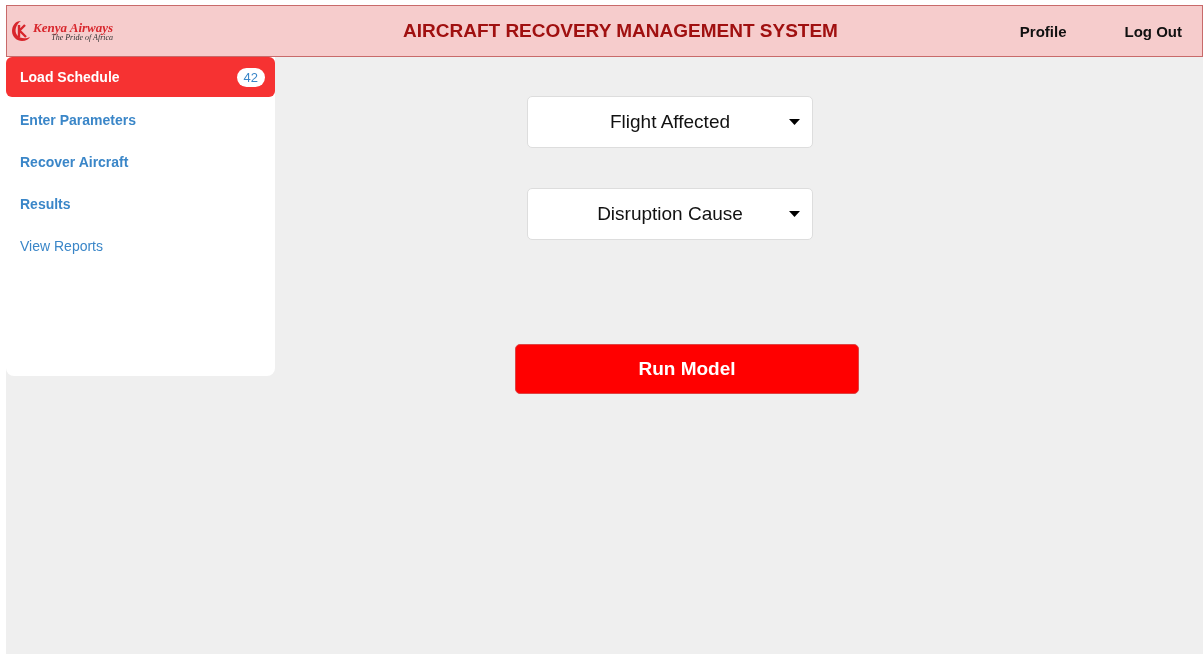 Image resolution: width=1203 pixels, height=654 pixels. What do you see at coordinates (140, 77) in the screenshot?
I see `sidebar-item: Load Schedule 42` at bounding box center [140, 77].